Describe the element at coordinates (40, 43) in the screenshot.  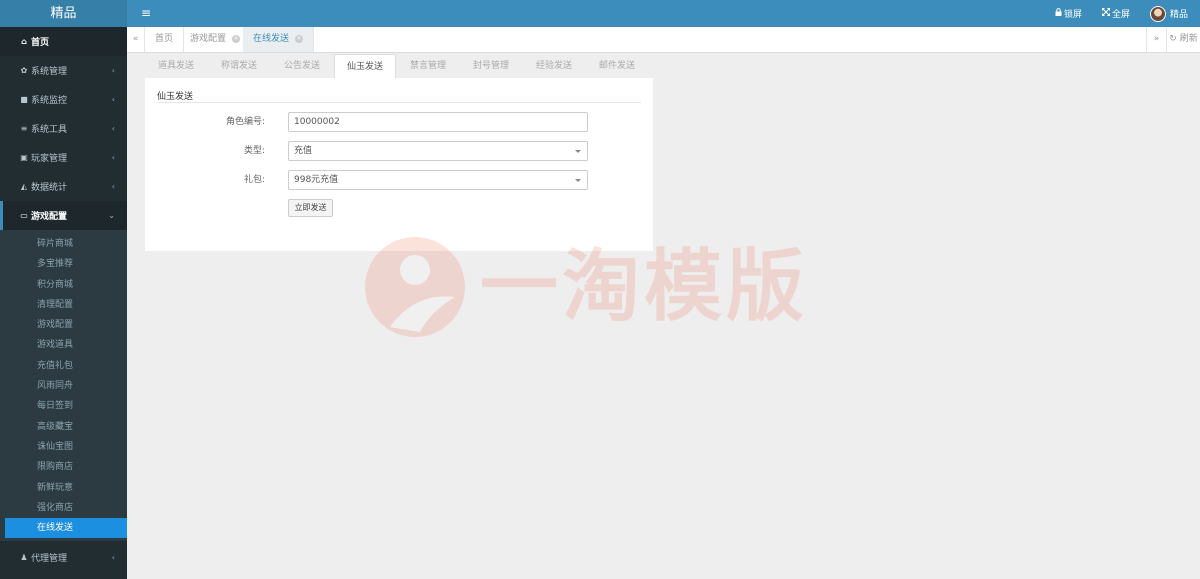
I see `sidebar-item-label: 首页` at that location.